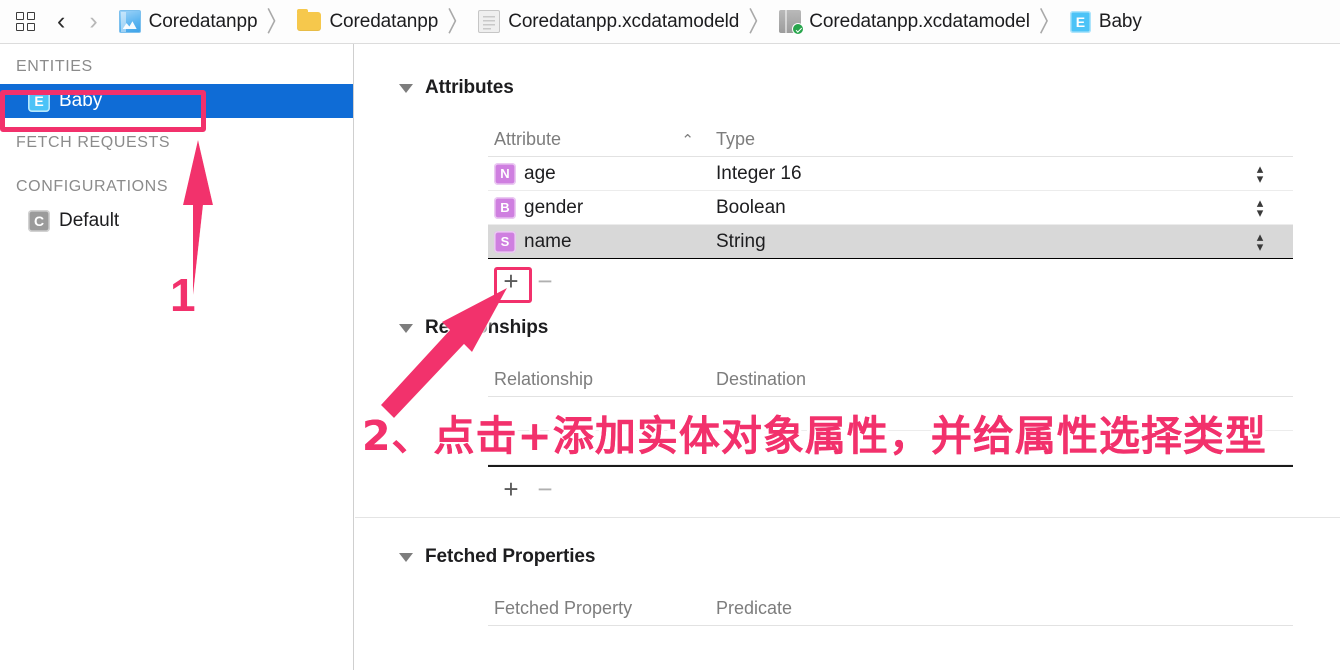 The image size is (1340, 670). Describe the element at coordinates (983, 242) in the screenshot. I see `attribute-type-cell: String` at that location.